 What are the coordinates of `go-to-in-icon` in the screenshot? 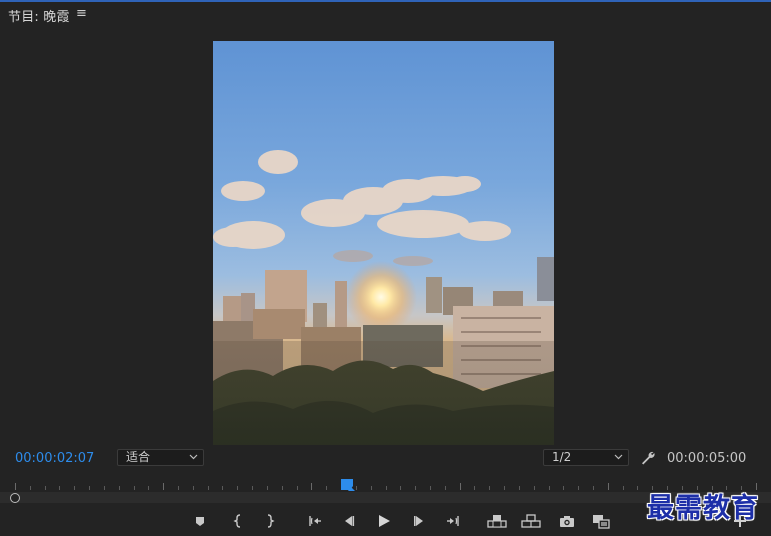 It's located at (315, 521).